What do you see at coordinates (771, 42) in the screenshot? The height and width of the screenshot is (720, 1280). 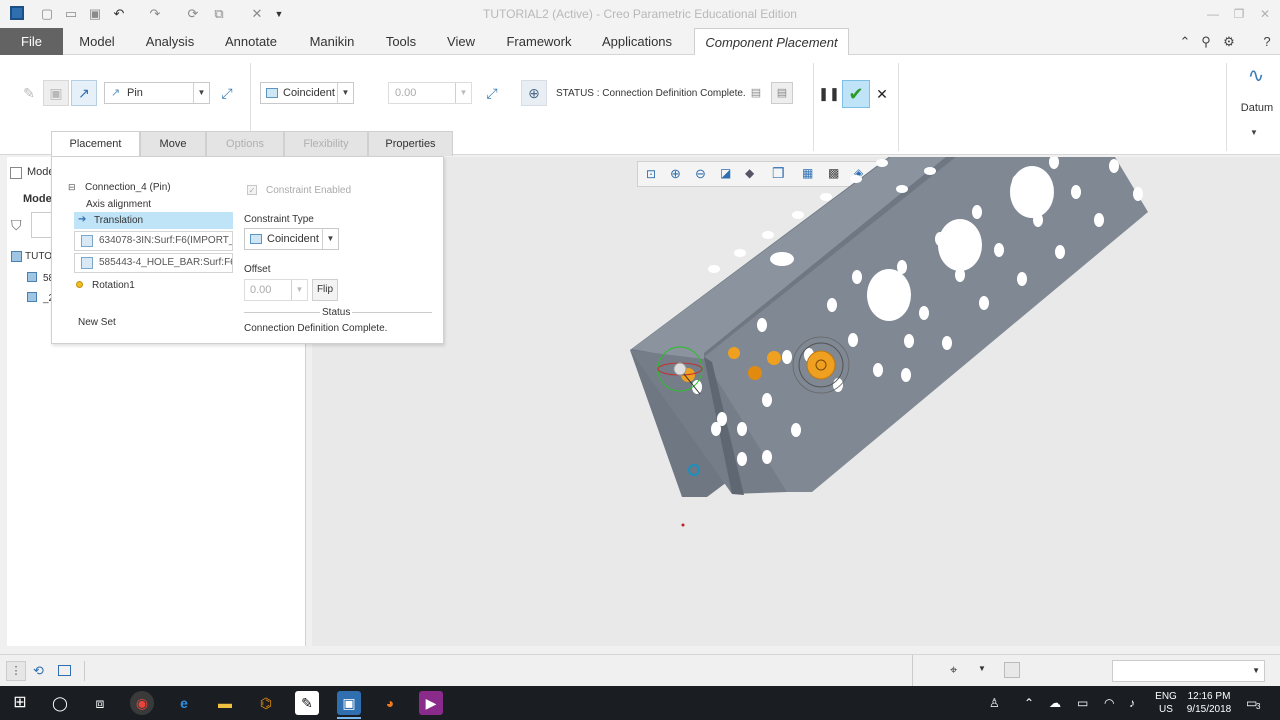 I see `tab-component-placement: Component Placement` at bounding box center [771, 42].